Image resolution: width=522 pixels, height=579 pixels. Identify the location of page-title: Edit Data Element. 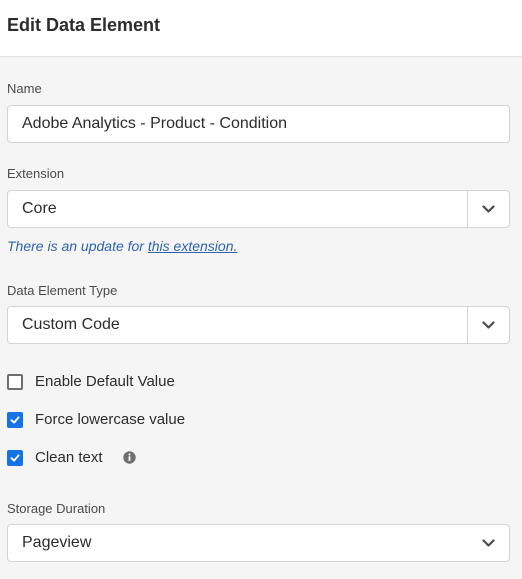
(84, 25).